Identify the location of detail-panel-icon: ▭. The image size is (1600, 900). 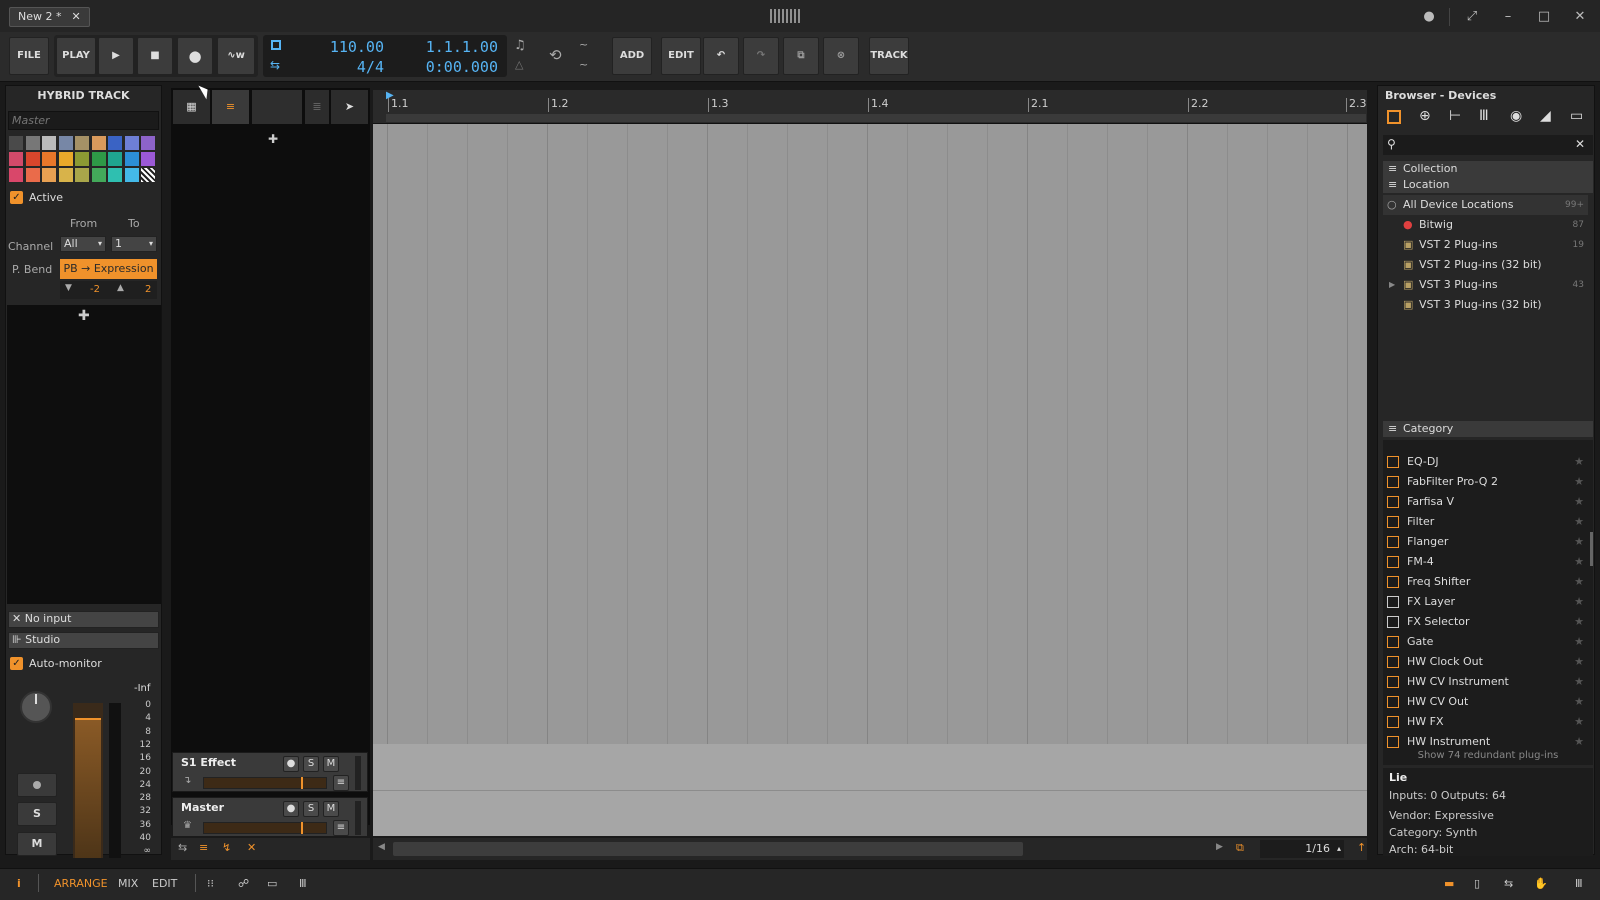
(272, 883).